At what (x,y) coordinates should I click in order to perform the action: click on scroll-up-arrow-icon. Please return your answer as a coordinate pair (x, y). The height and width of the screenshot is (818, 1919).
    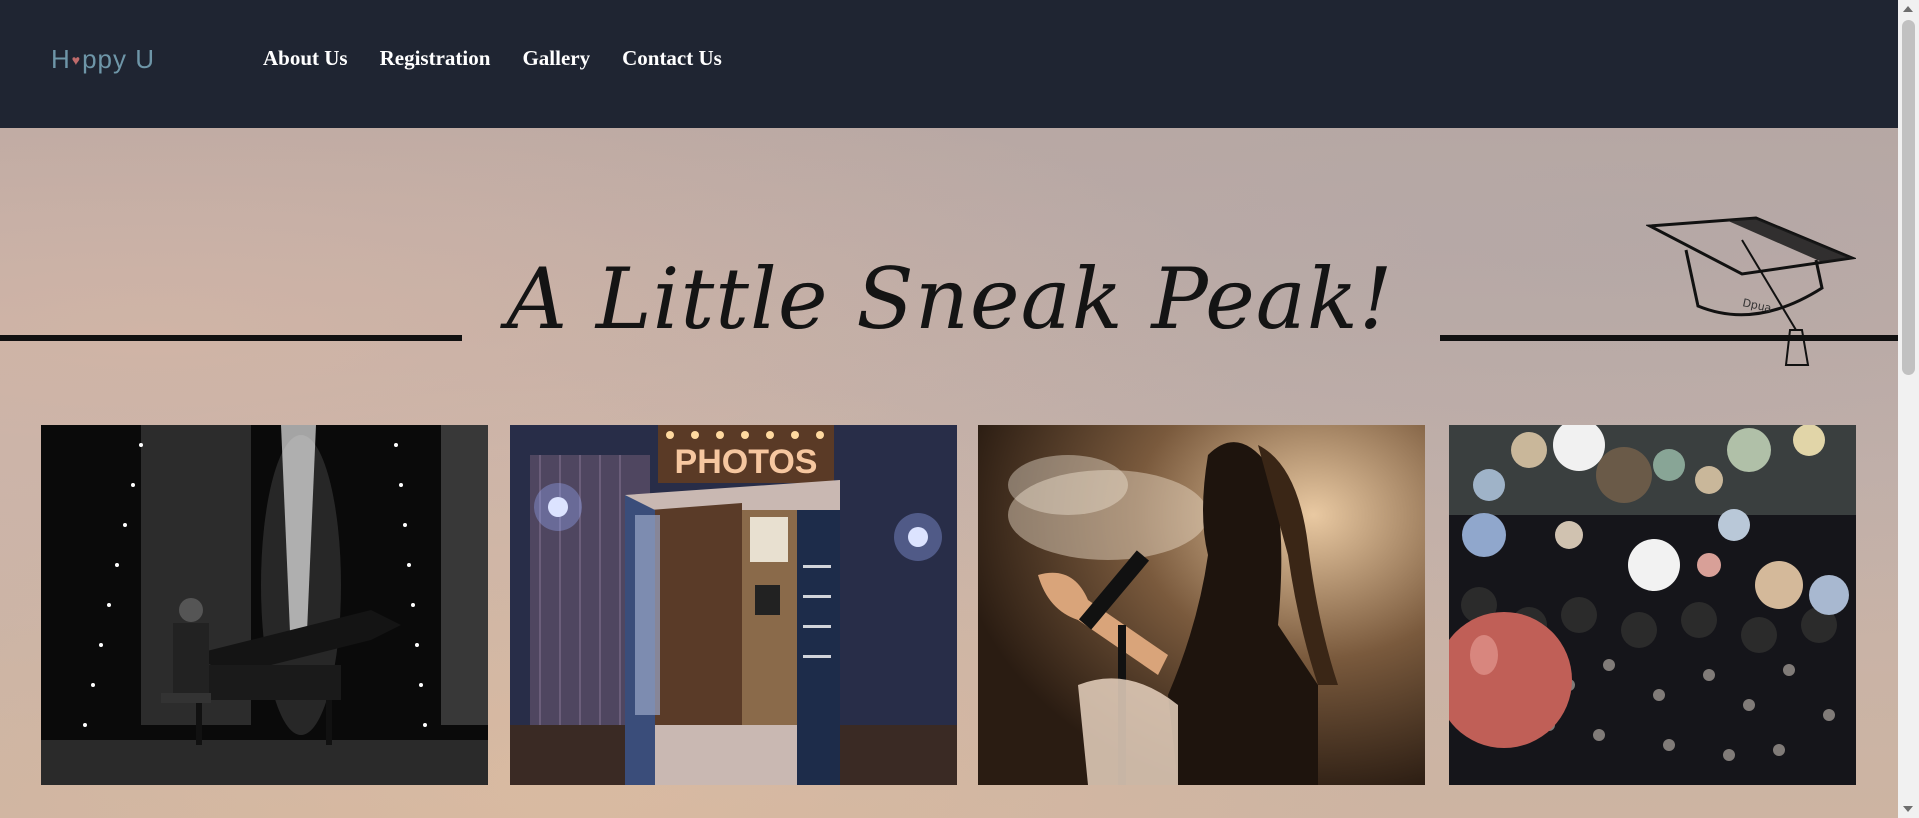
    Looking at the image, I should click on (1908, 9).